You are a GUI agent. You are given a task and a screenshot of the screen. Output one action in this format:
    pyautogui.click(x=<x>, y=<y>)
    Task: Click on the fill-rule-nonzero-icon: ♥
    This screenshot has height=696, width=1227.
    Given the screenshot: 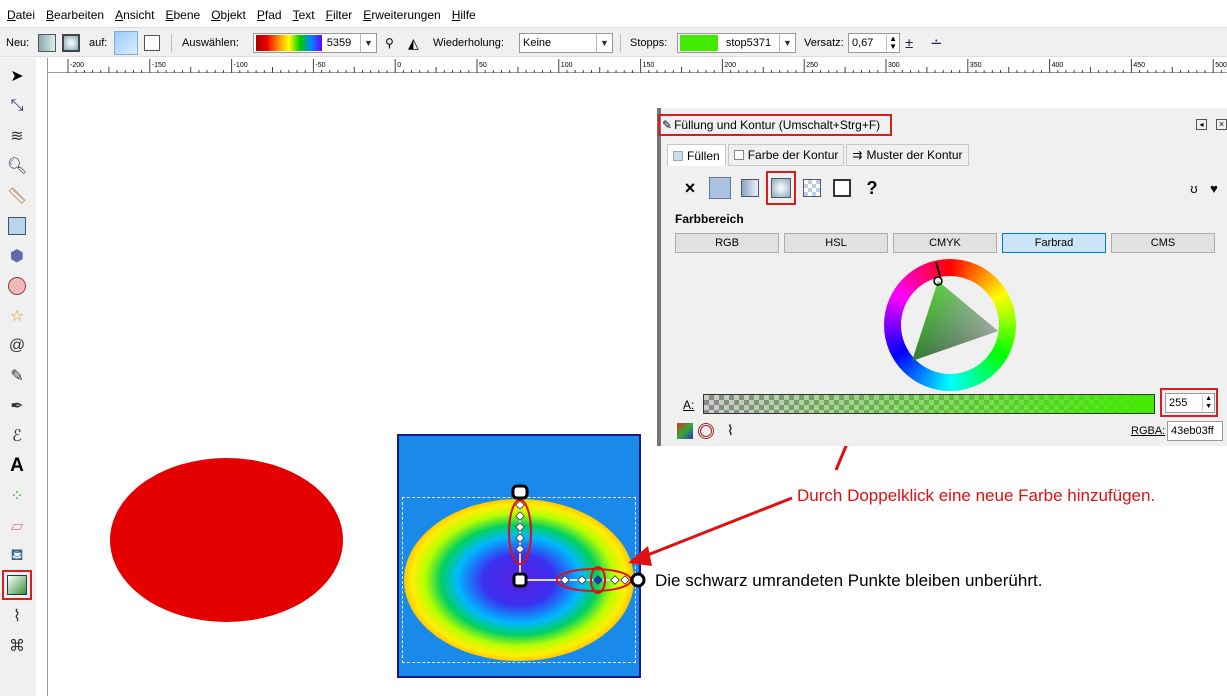 What is the action you would take?
    pyautogui.click(x=1214, y=188)
    